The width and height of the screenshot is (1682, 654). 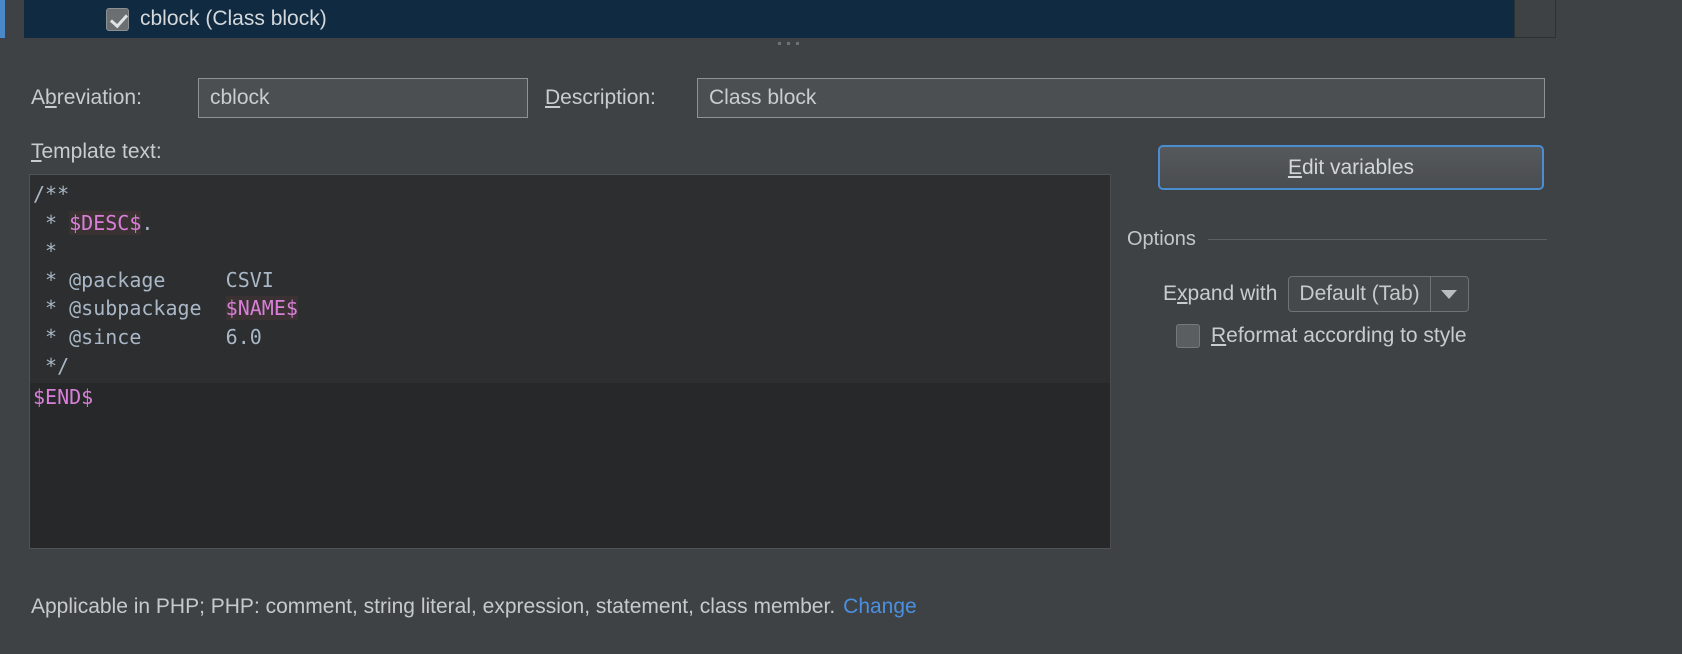 What do you see at coordinates (880, 607) in the screenshot?
I see `change-context-link: Change` at bounding box center [880, 607].